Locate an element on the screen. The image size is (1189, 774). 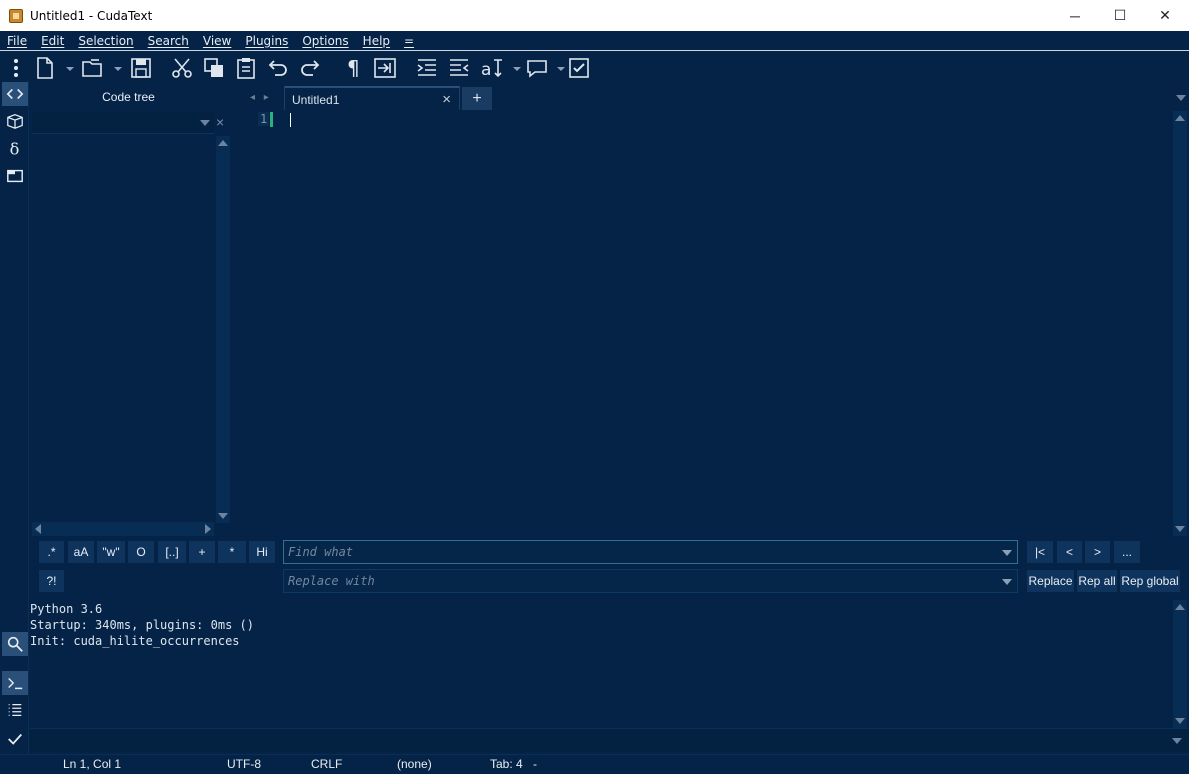
add-tab-button: + is located at coordinates (477, 98).